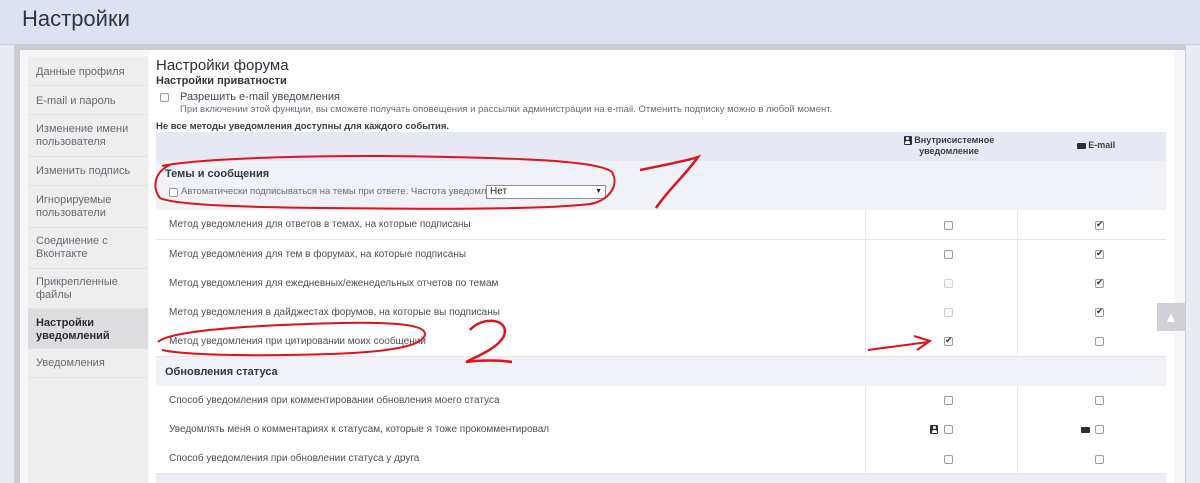 This screenshot has width=1200, height=483. I want to click on forum-settings-title: Настройки форума, so click(222, 65).